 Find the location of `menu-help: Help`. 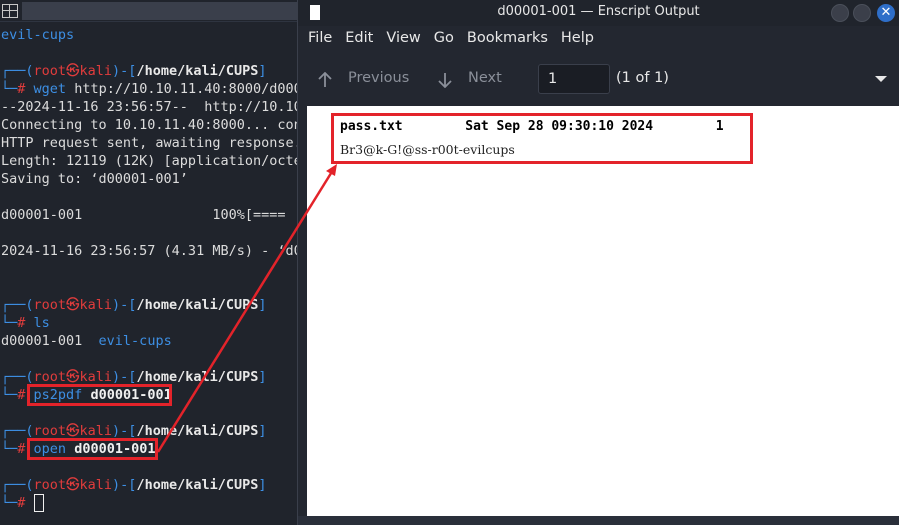

menu-help: Help is located at coordinates (577, 42).